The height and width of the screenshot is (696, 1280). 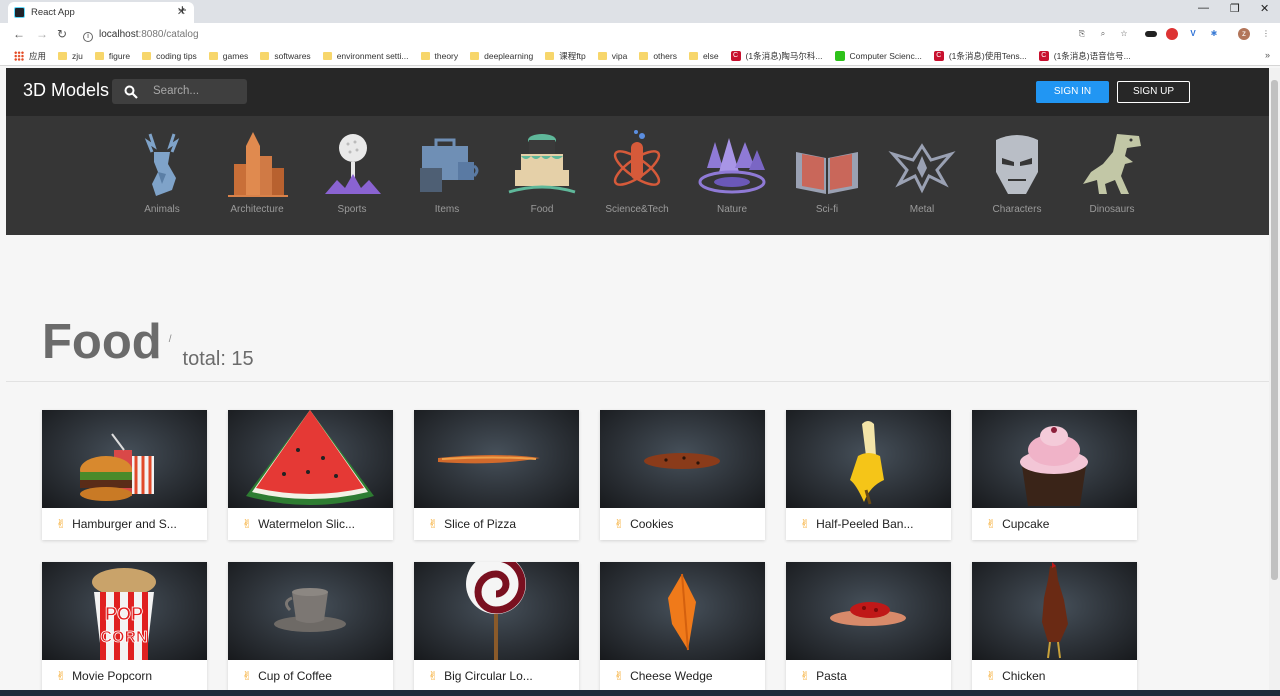 I want to click on adblock-extension-icon, so click(x=1172, y=34).